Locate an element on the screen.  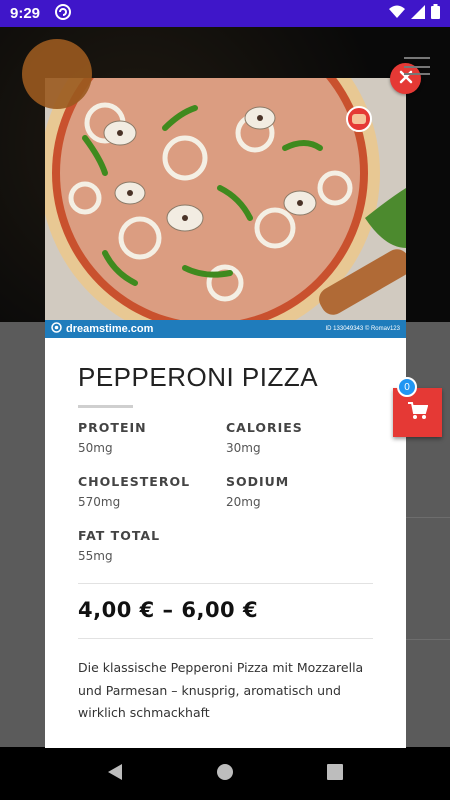
nutrition-value: 20mg is located at coordinates (243, 502).